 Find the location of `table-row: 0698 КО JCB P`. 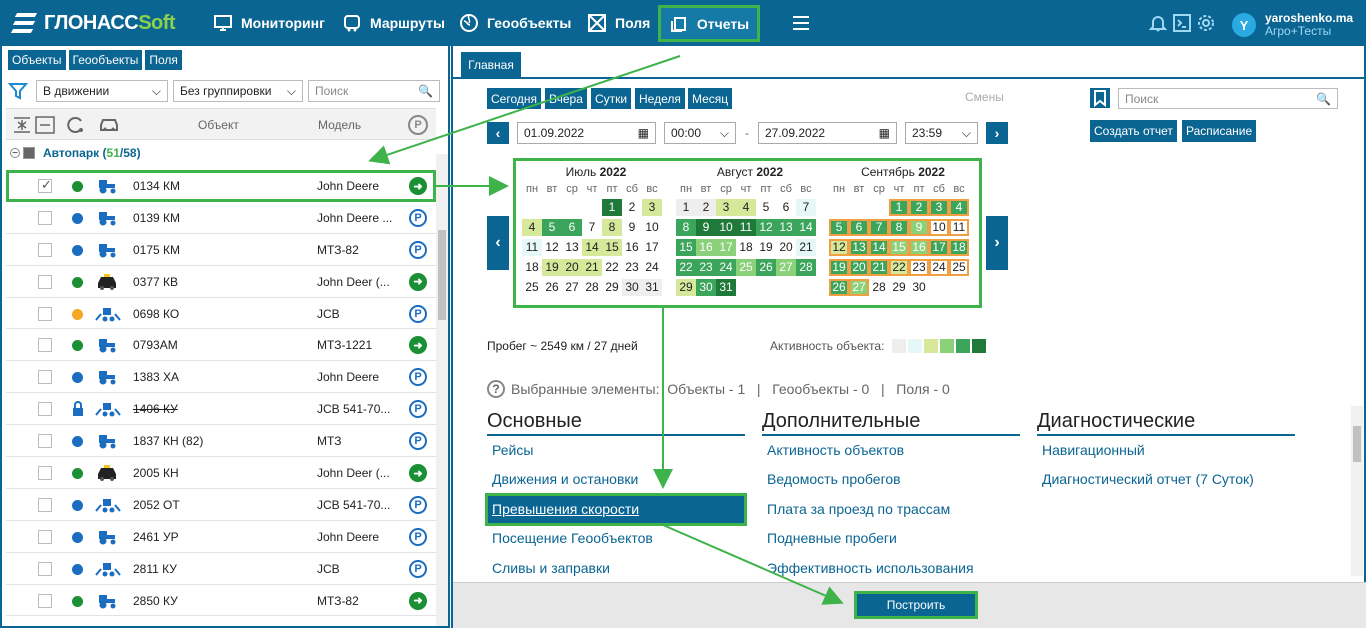

table-row: 0698 КО JCB P is located at coordinates (221, 314).